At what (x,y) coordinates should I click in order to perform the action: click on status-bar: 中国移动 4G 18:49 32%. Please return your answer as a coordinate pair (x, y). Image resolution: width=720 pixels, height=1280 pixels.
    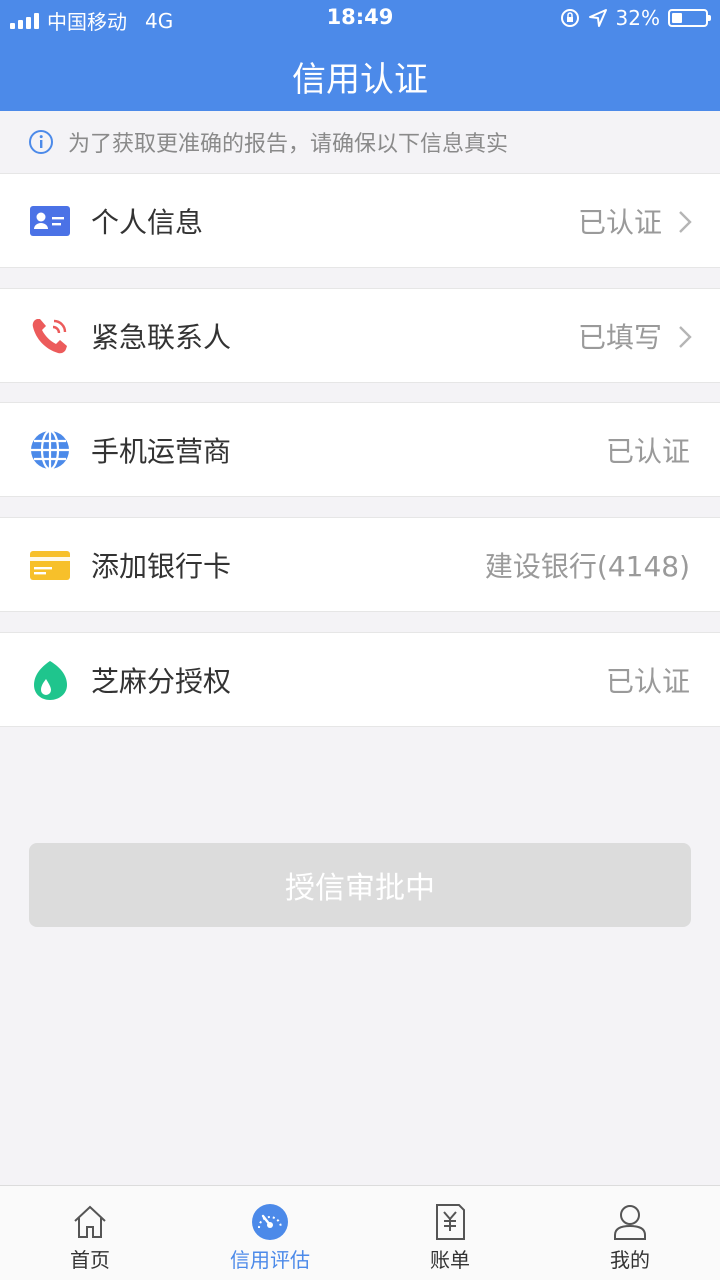
    Looking at the image, I should click on (360, 18).